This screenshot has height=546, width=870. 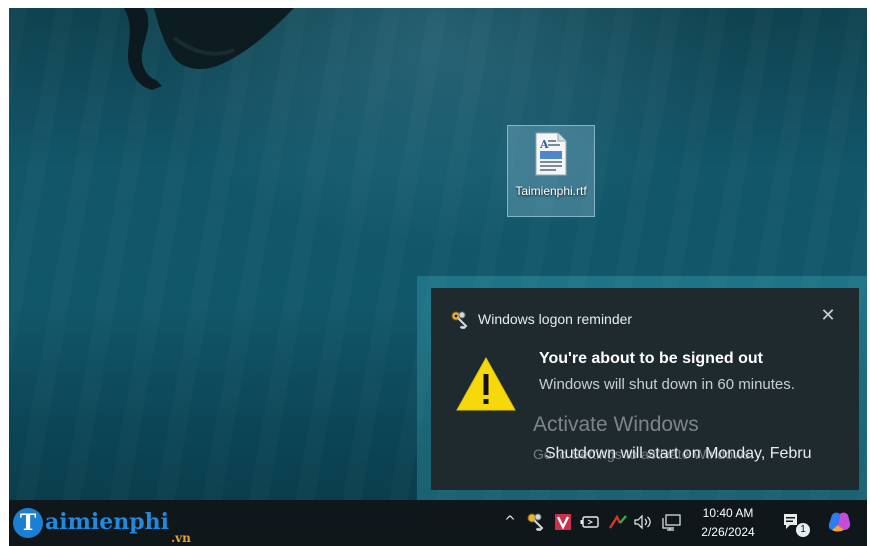 What do you see at coordinates (667, 384) in the screenshot?
I see `toast-body: Windows will shut down in 60 minutes.` at bounding box center [667, 384].